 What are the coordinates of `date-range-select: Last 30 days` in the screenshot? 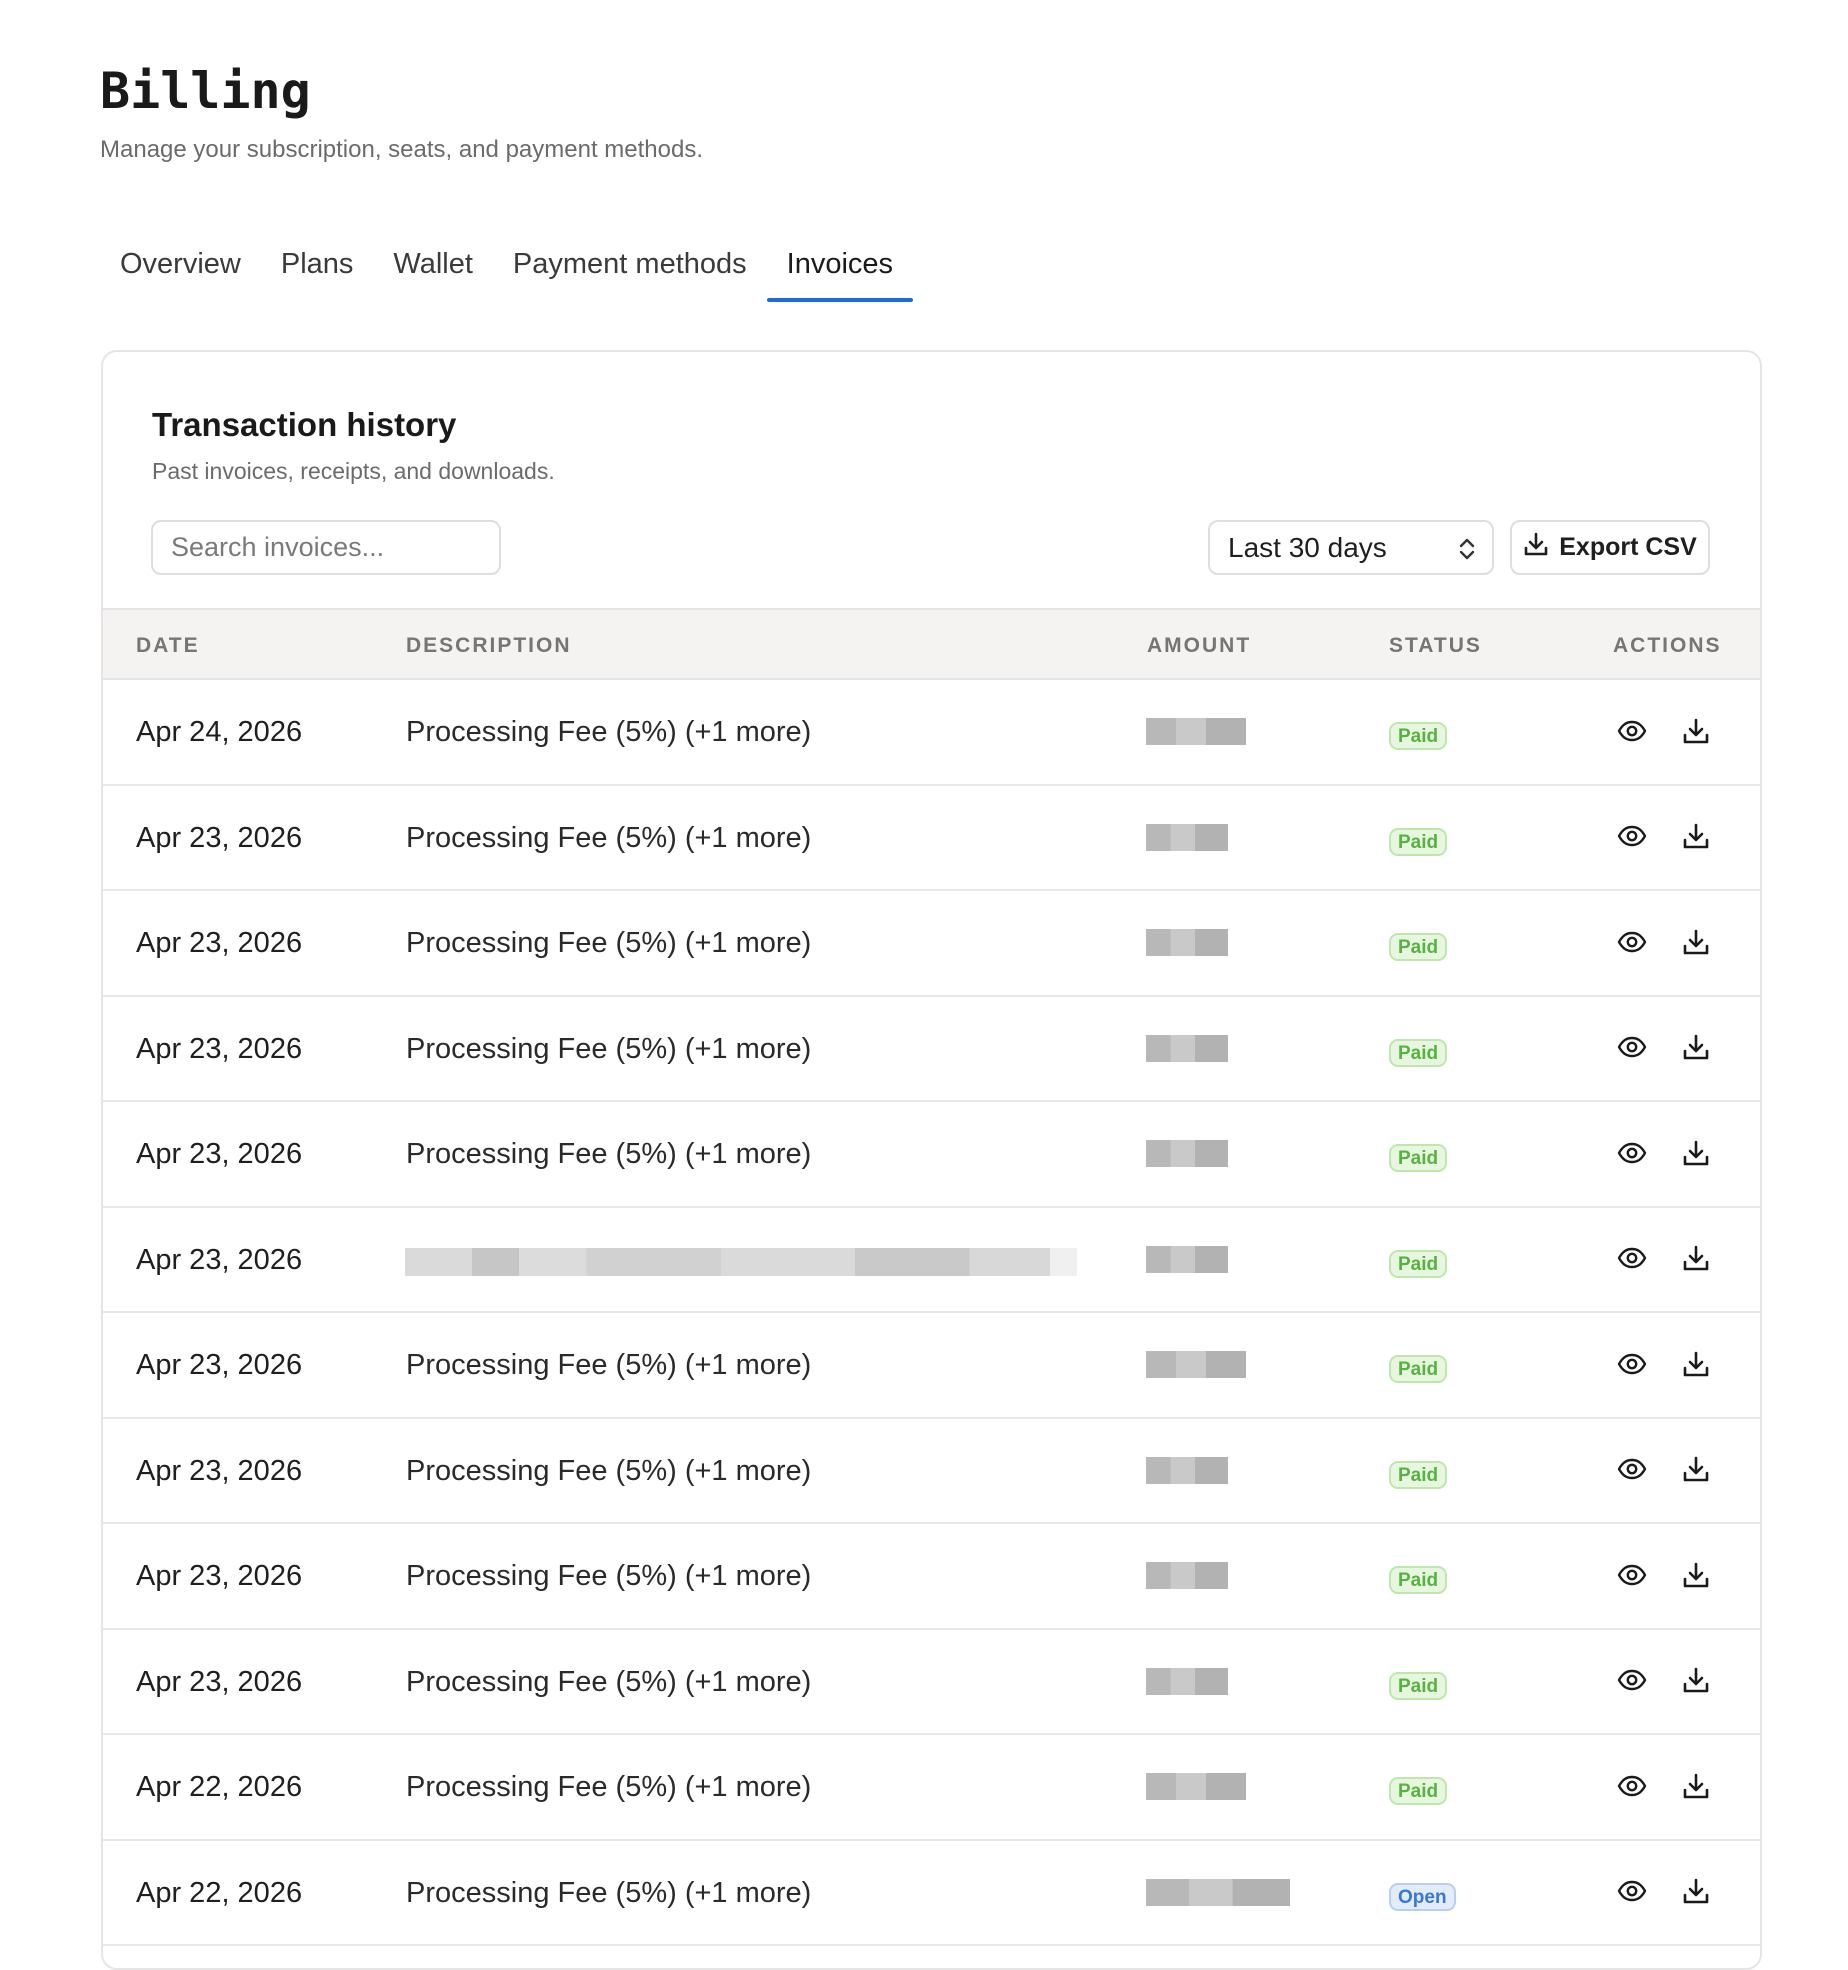 It's located at (1351, 547).